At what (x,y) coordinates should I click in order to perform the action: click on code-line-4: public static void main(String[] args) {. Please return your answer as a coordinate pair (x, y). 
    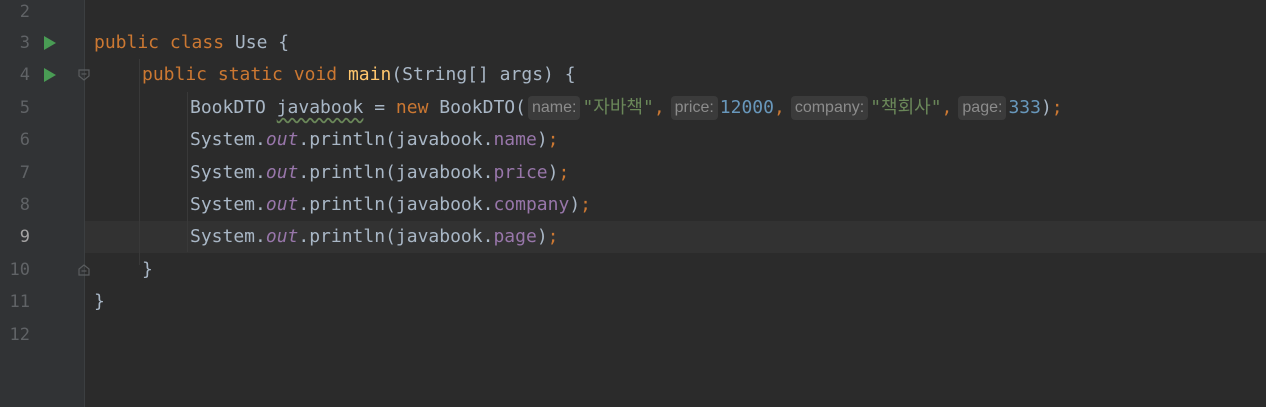
    Looking at the image, I should click on (704, 75).